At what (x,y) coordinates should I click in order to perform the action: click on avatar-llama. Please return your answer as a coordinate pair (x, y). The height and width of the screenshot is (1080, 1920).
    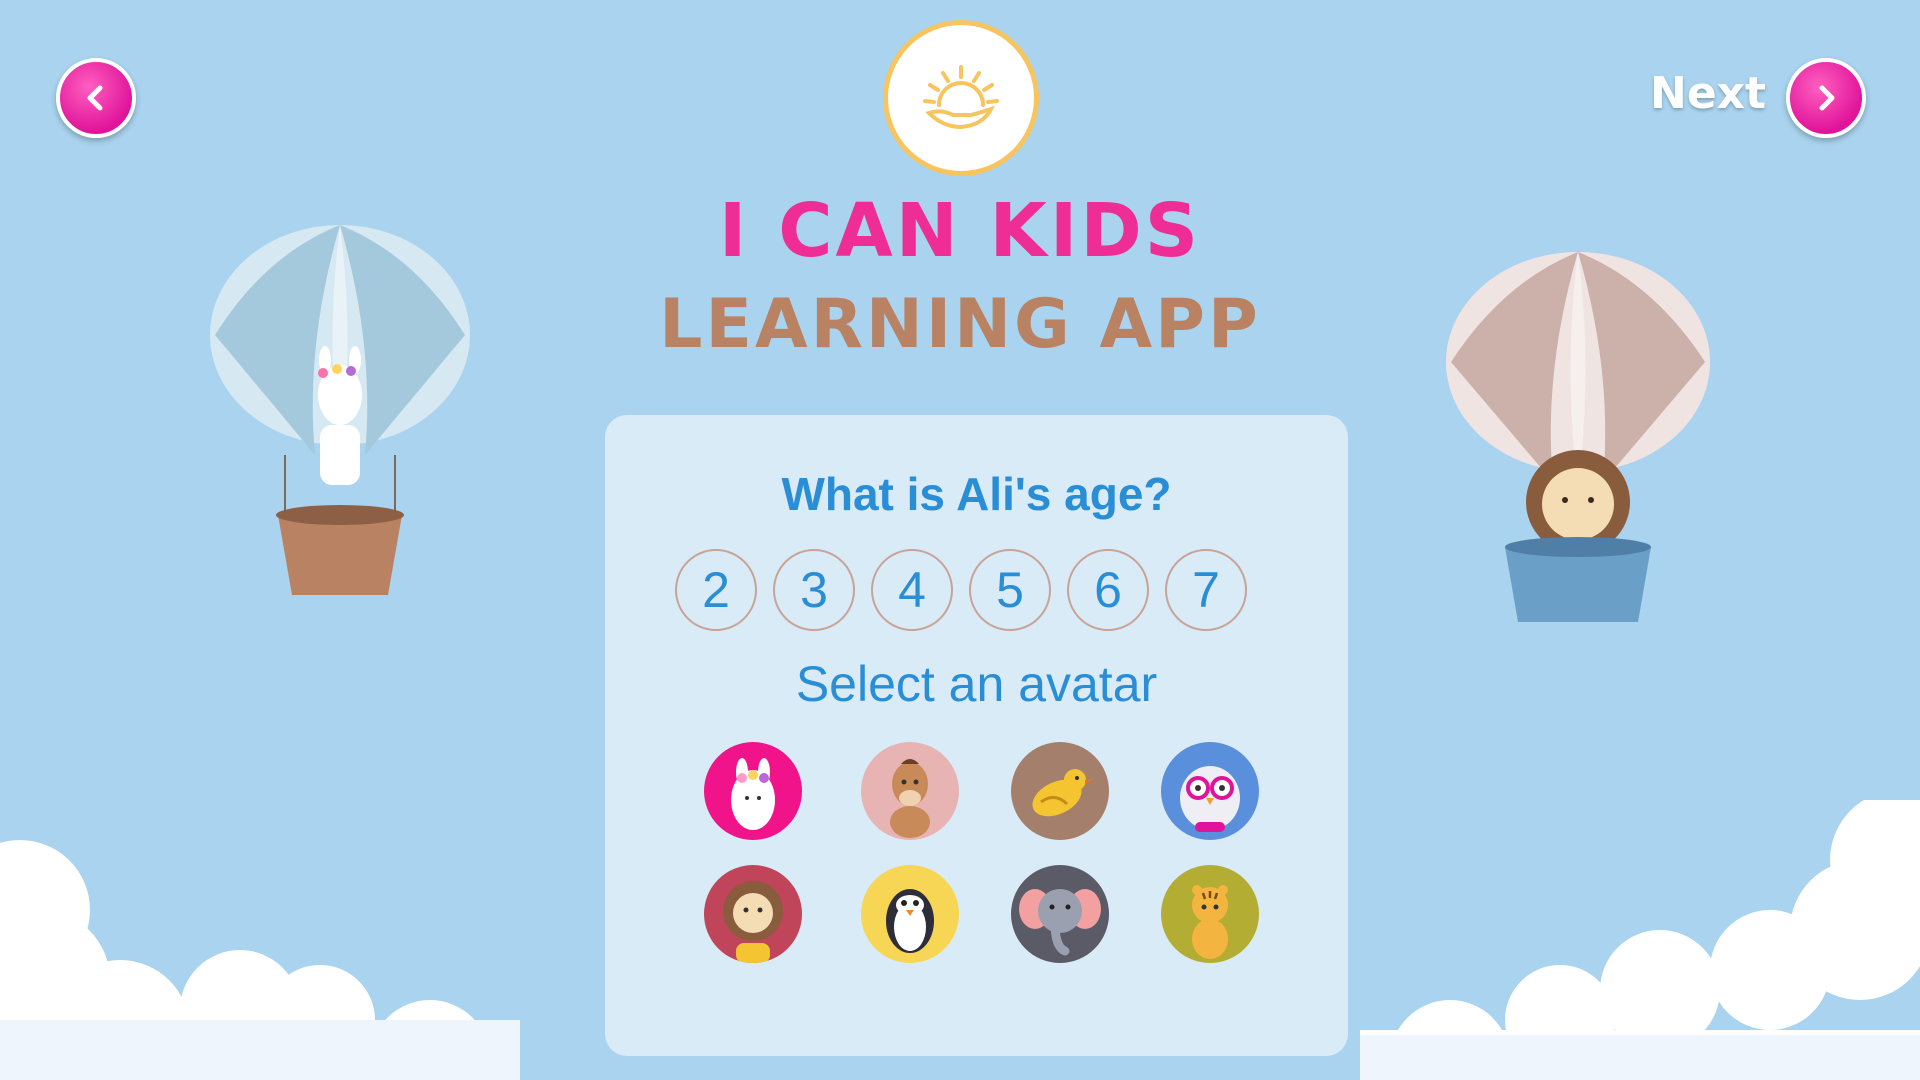
    Looking at the image, I should click on (753, 791).